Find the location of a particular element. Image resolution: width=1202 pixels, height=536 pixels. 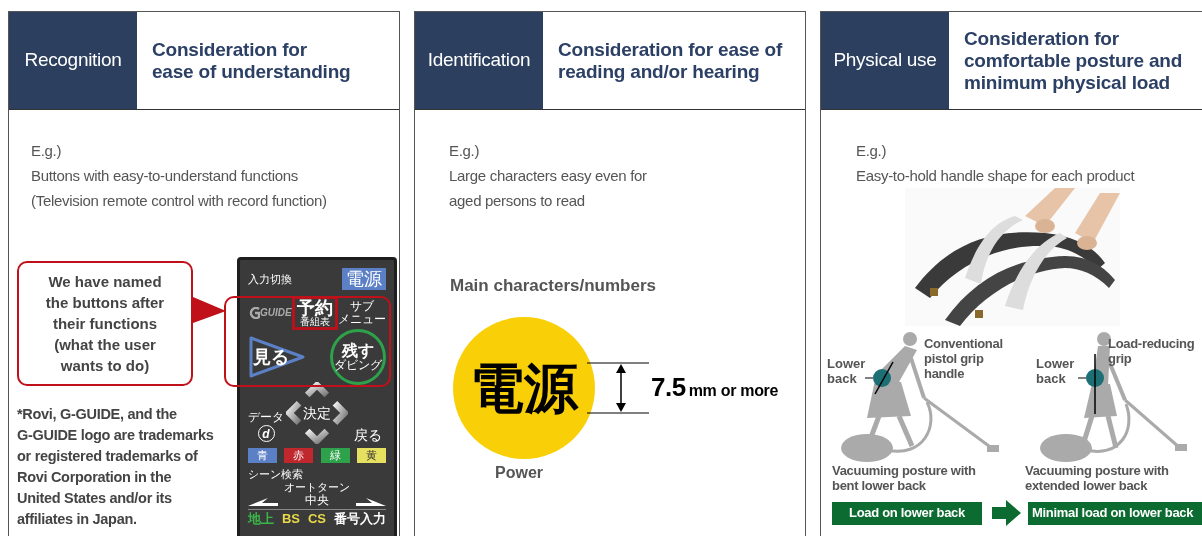

color-key: 赤 is located at coordinates (299, 455).